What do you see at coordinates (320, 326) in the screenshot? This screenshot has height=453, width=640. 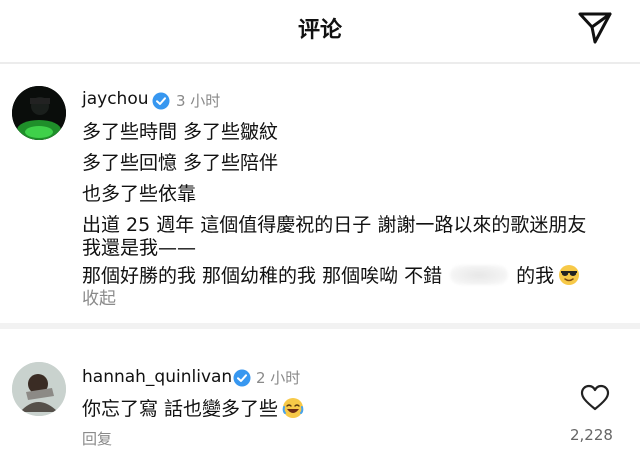 I see `section-divider` at bounding box center [320, 326].